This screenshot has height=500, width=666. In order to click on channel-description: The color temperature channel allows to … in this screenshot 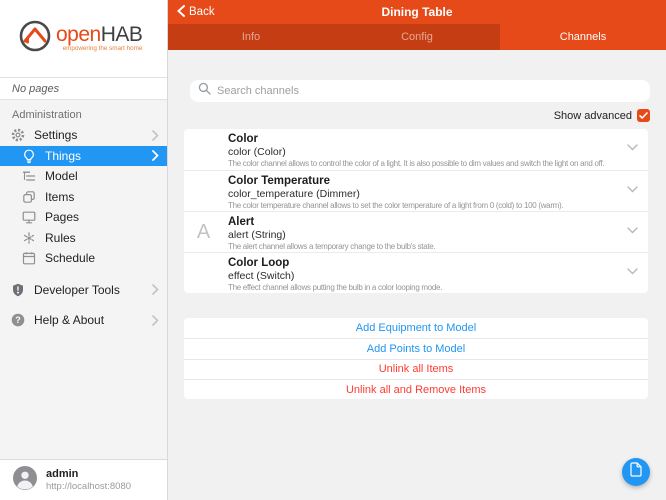, I will do `click(396, 205)`.